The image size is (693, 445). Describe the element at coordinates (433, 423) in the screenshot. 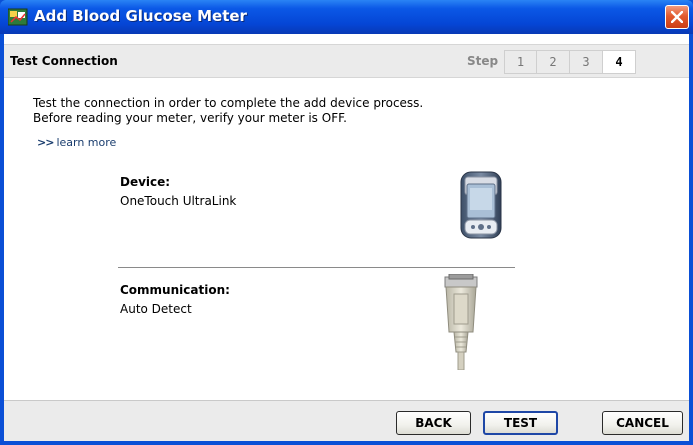

I see `back-button: BACK` at that location.